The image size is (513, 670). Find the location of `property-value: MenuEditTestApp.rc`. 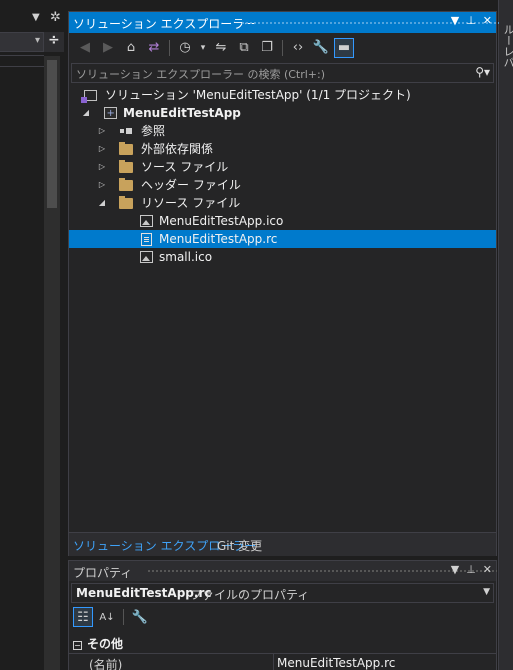

property-value: MenuEditTestApp.rc is located at coordinates (336, 663).